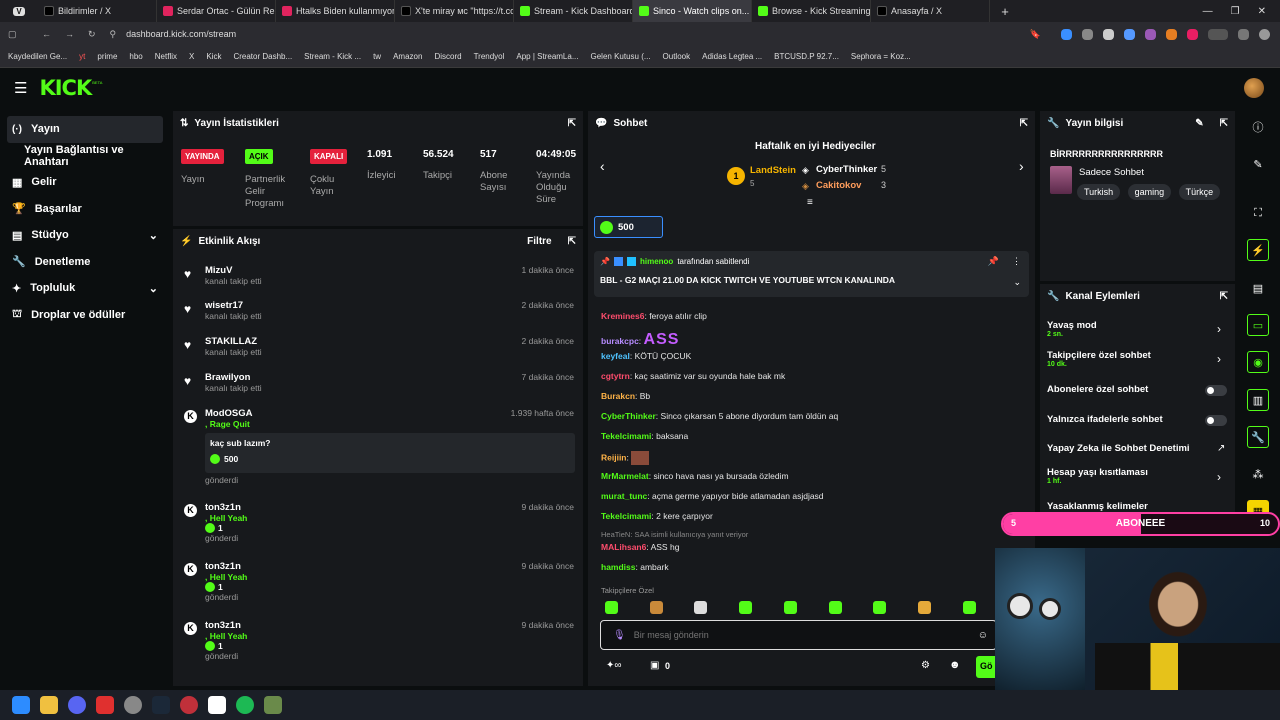 The image size is (1280, 720). I want to click on bookmark-item: Kick, so click(213, 56).